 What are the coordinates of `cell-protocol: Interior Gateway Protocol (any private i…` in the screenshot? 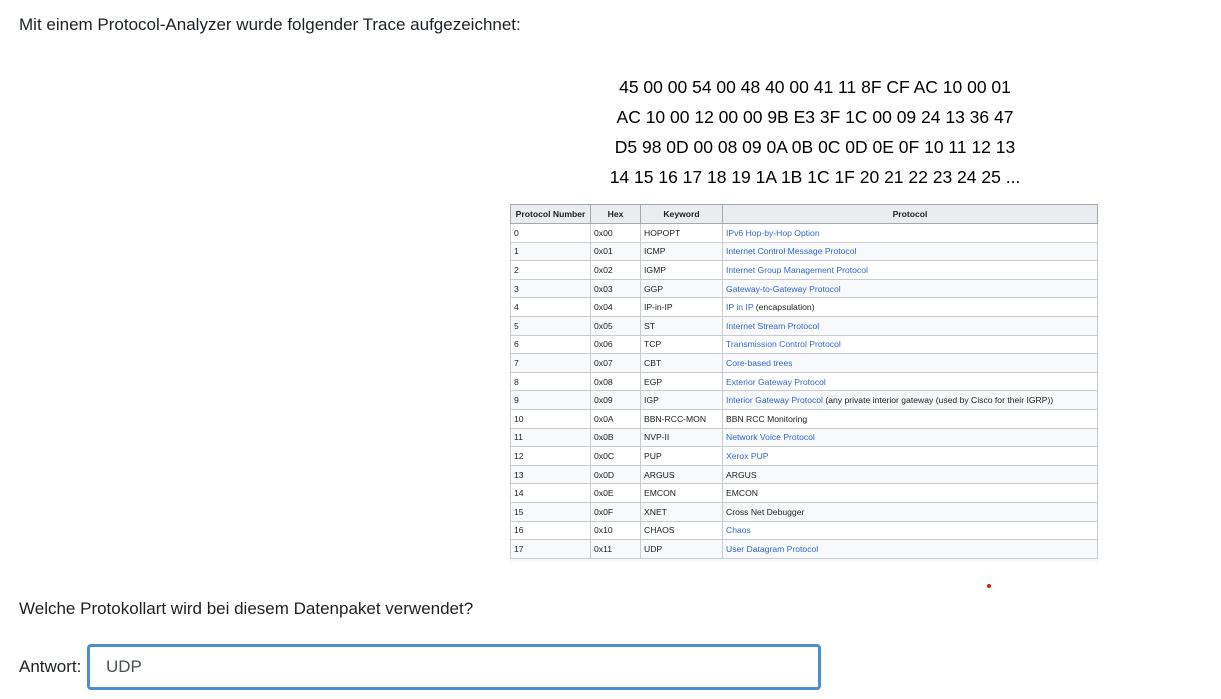 It's located at (910, 400).